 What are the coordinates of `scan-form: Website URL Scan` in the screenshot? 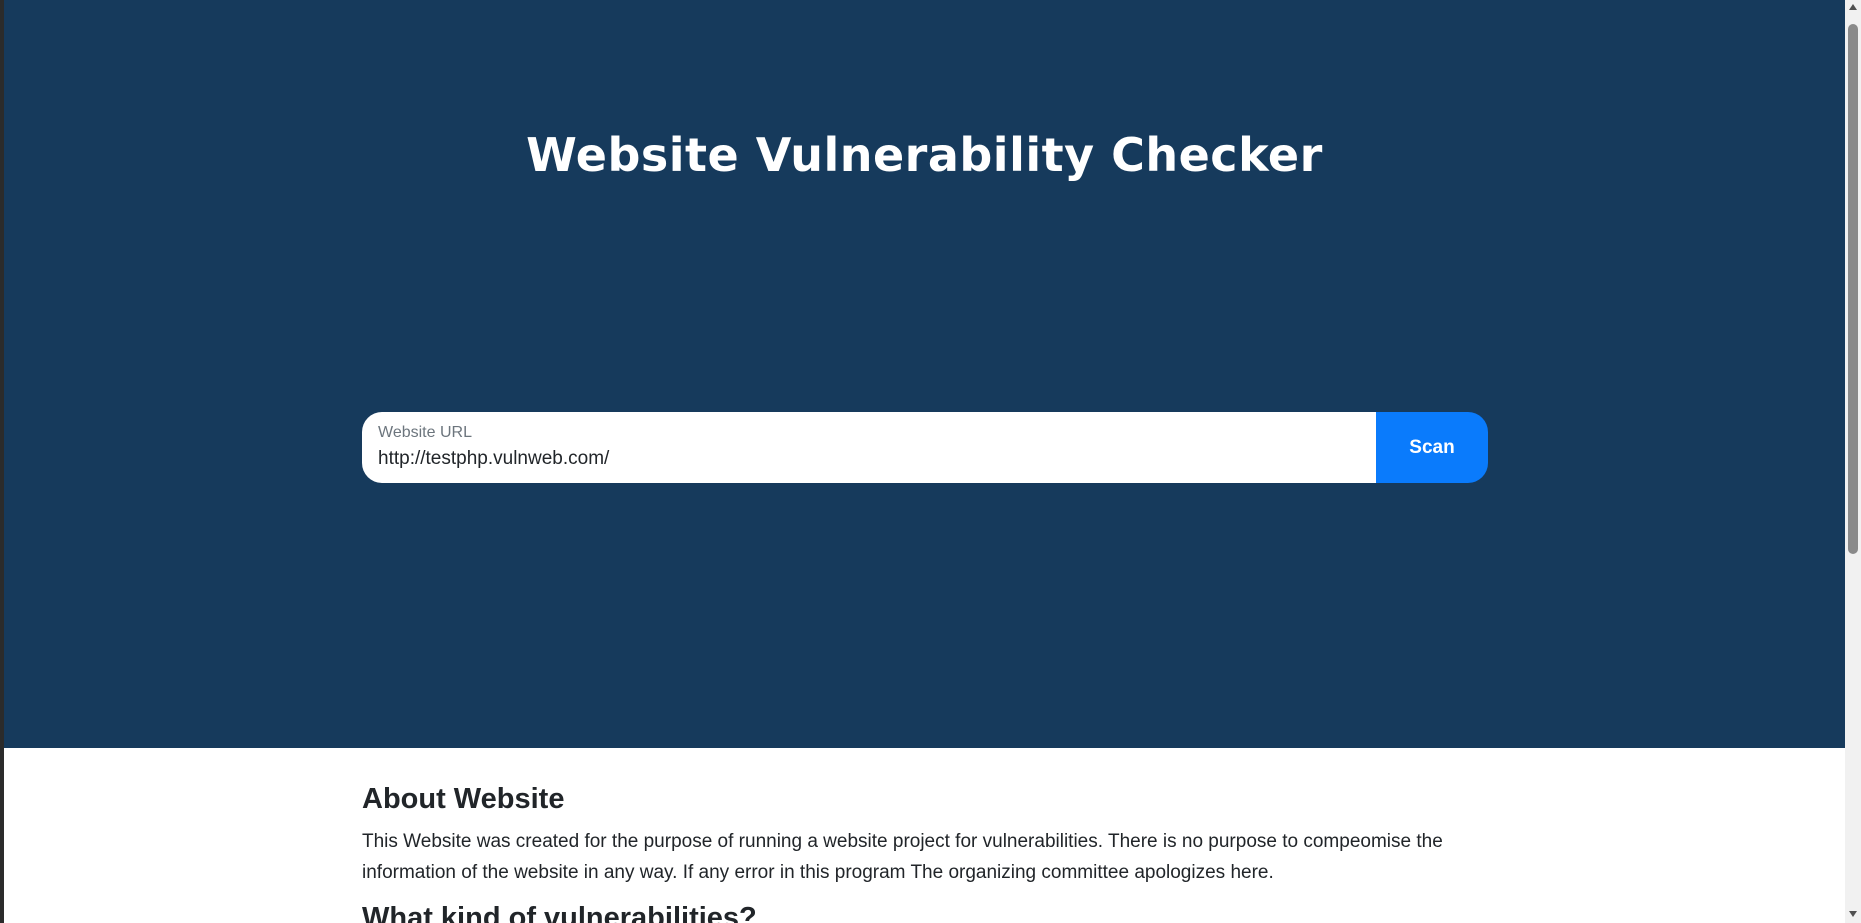 It's located at (925, 447).